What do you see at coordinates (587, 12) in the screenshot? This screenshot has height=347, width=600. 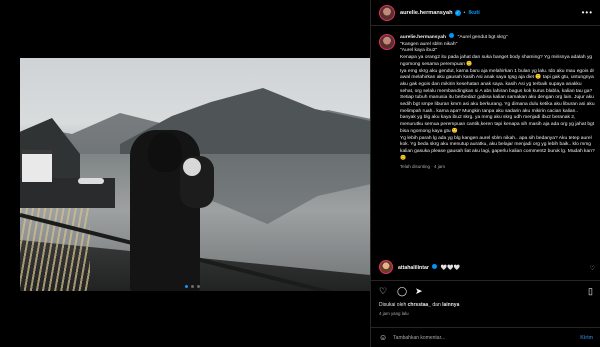 I see `more-icon: •••` at bounding box center [587, 12].